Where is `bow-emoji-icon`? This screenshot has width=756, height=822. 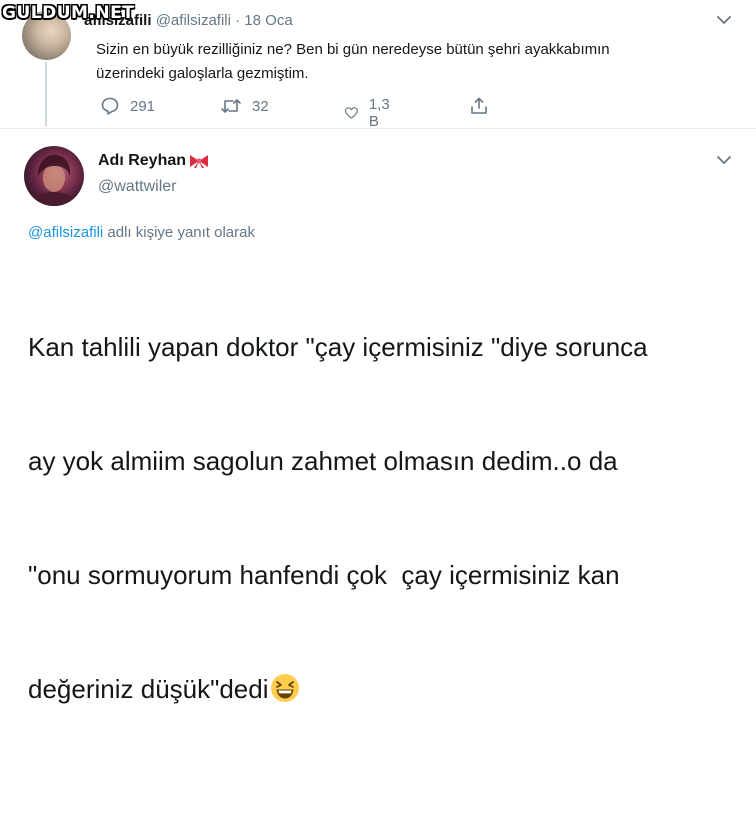 bow-emoji-icon is located at coordinates (199, 161).